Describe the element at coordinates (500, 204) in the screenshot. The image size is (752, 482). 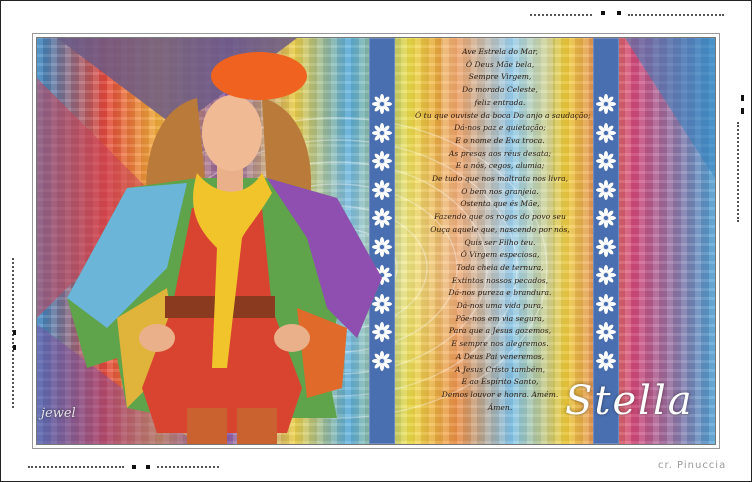
I see `poem-line: Ostenta que és Mãe,` at that location.